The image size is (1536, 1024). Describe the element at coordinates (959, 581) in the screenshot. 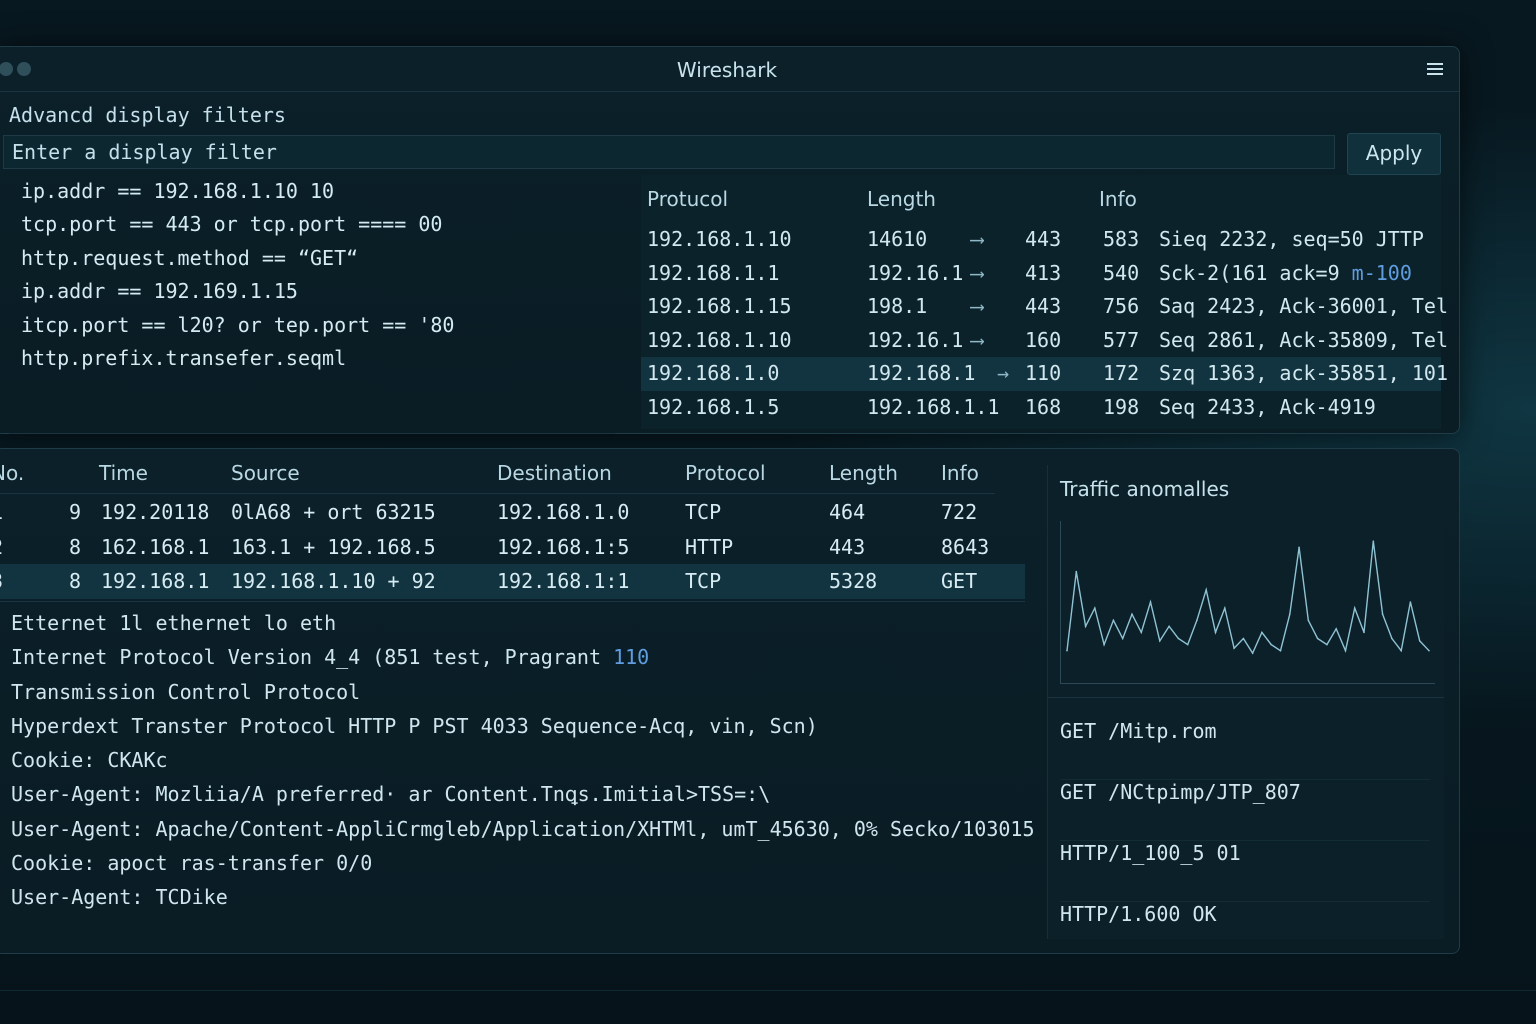

I see `cell-info: GET` at that location.